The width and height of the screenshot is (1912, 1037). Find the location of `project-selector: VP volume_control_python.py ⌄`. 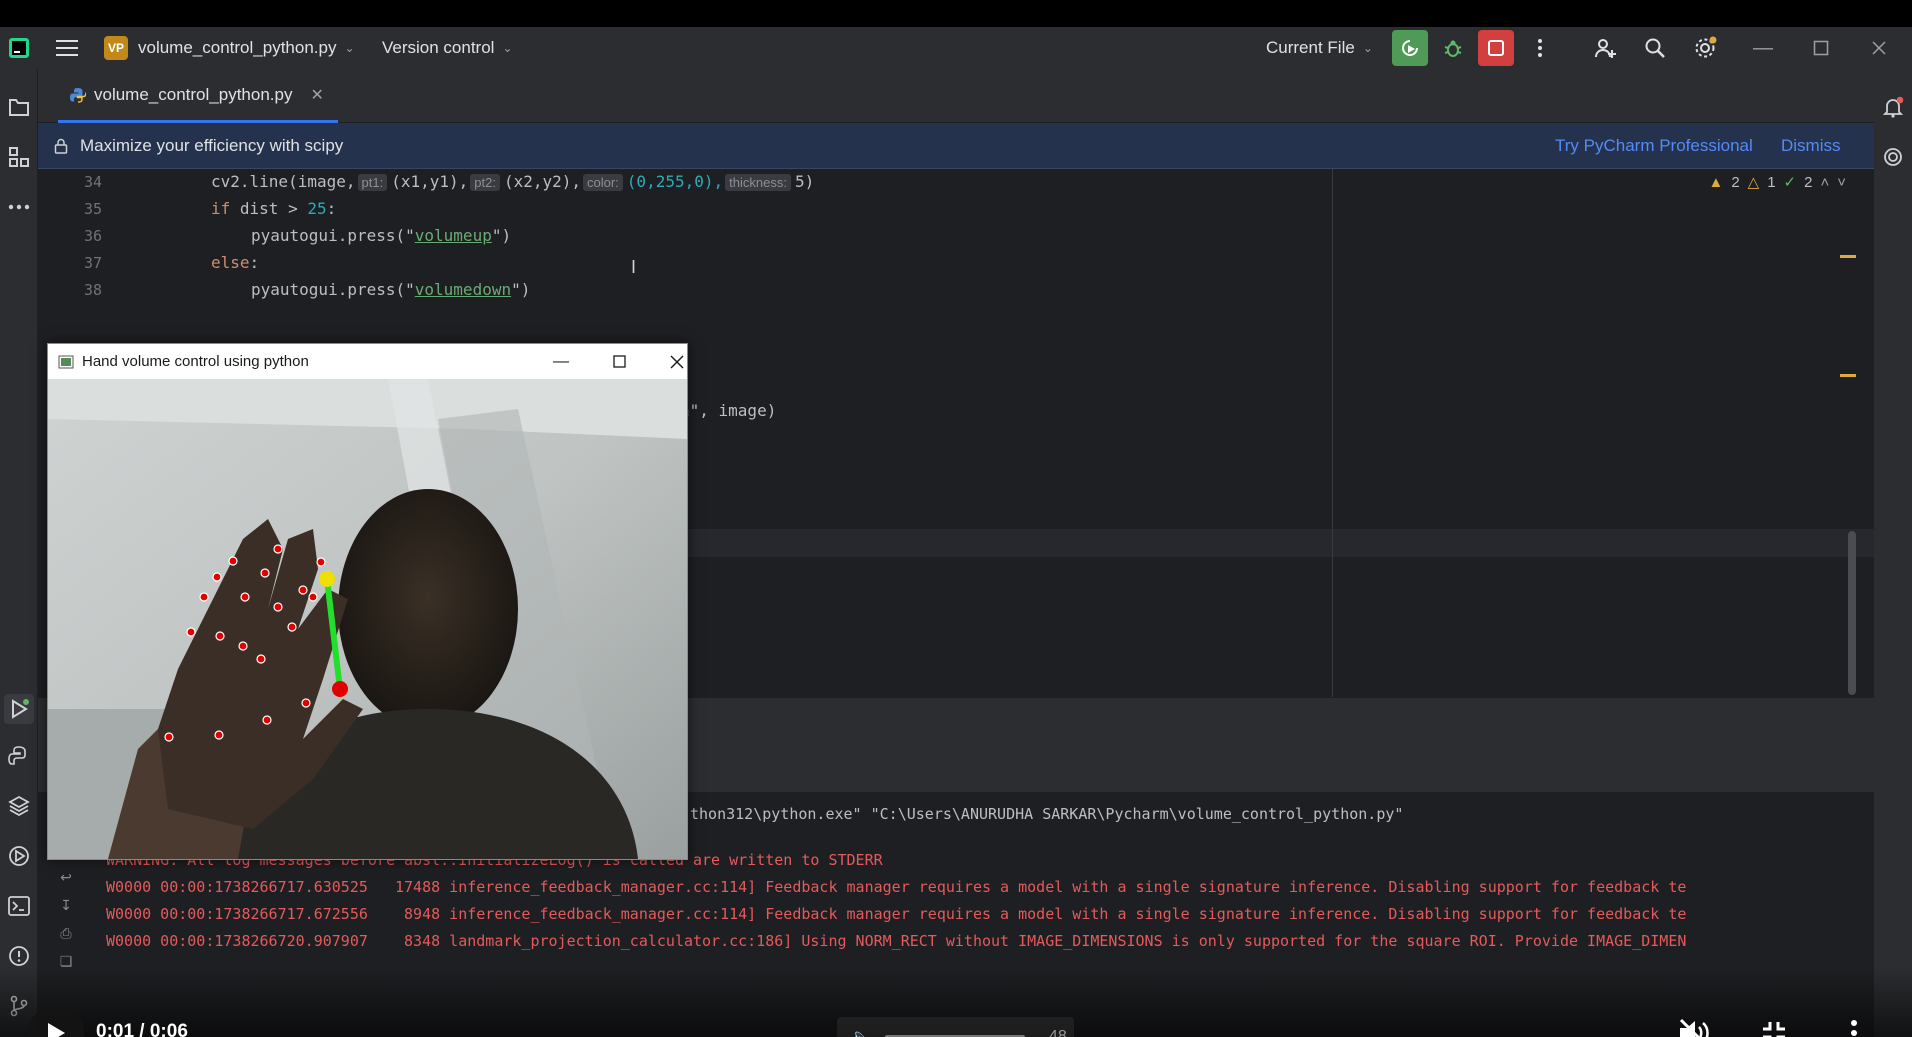

project-selector: VP volume_control_python.py ⌄ is located at coordinates (229, 48).